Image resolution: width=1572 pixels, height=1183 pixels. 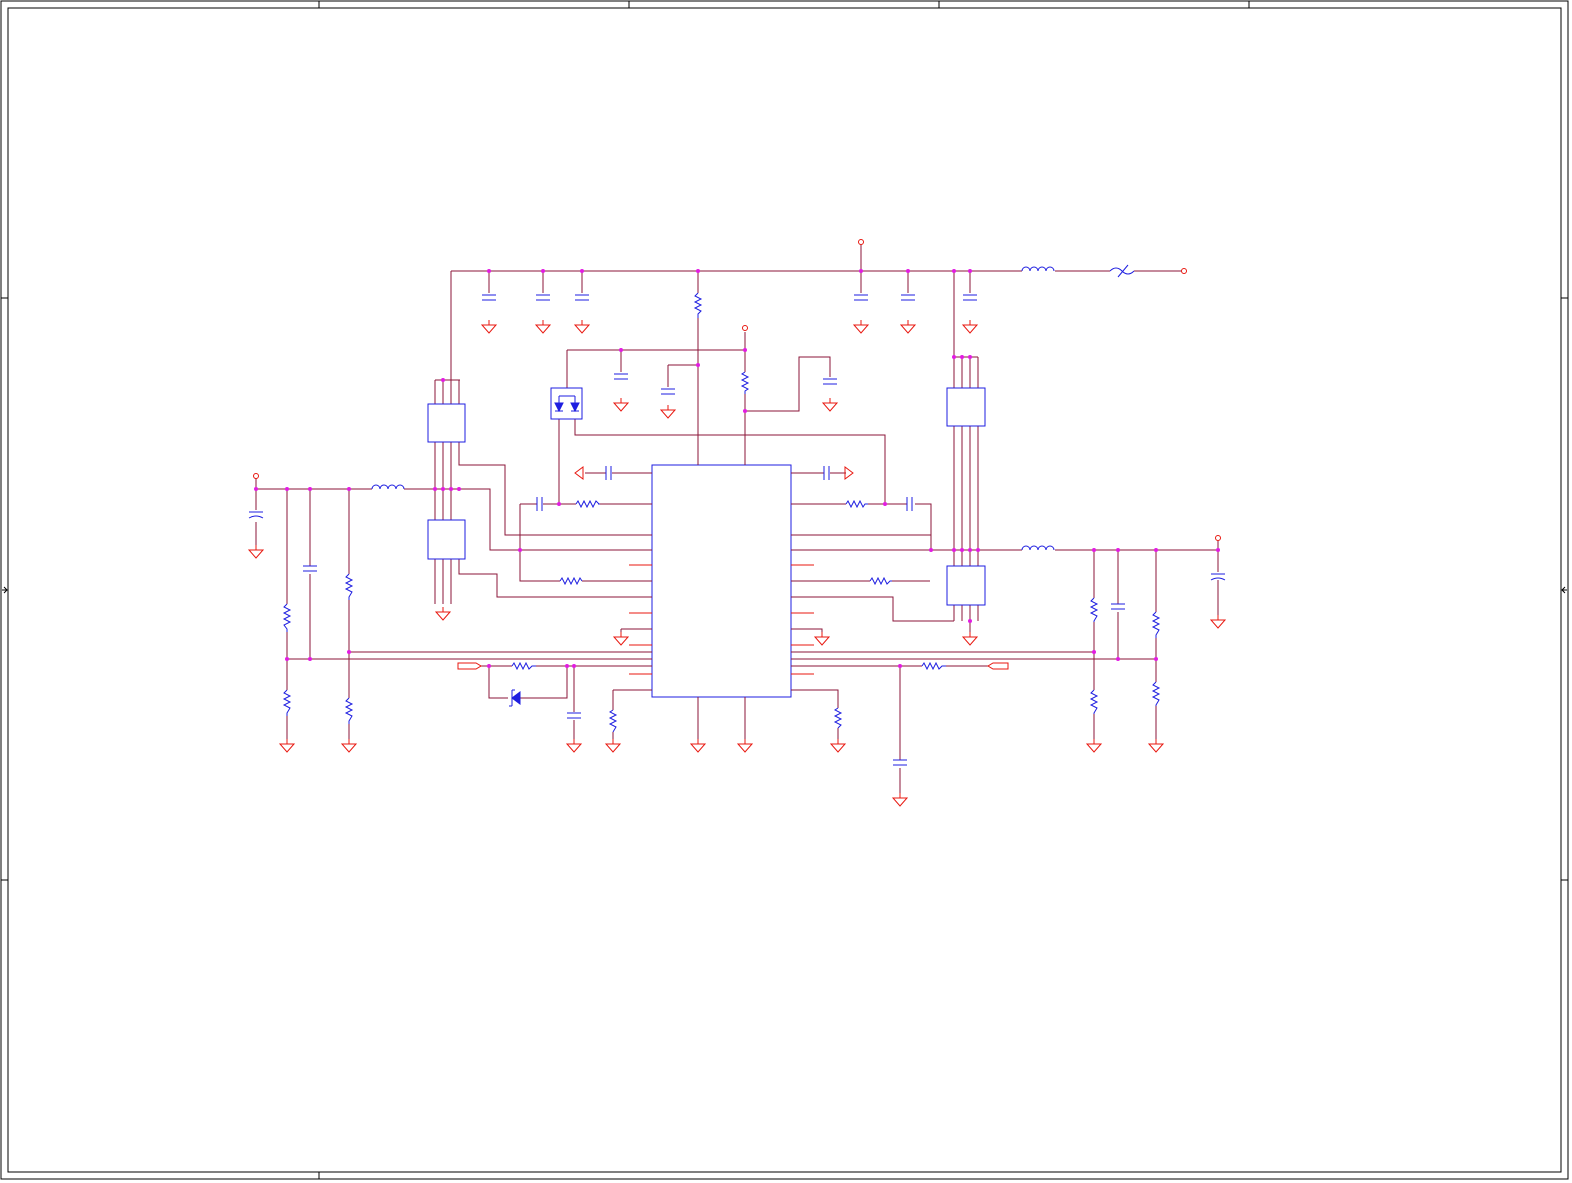 What do you see at coordinates (966, 585) in the screenshot?
I see `connector-lr` at bounding box center [966, 585].